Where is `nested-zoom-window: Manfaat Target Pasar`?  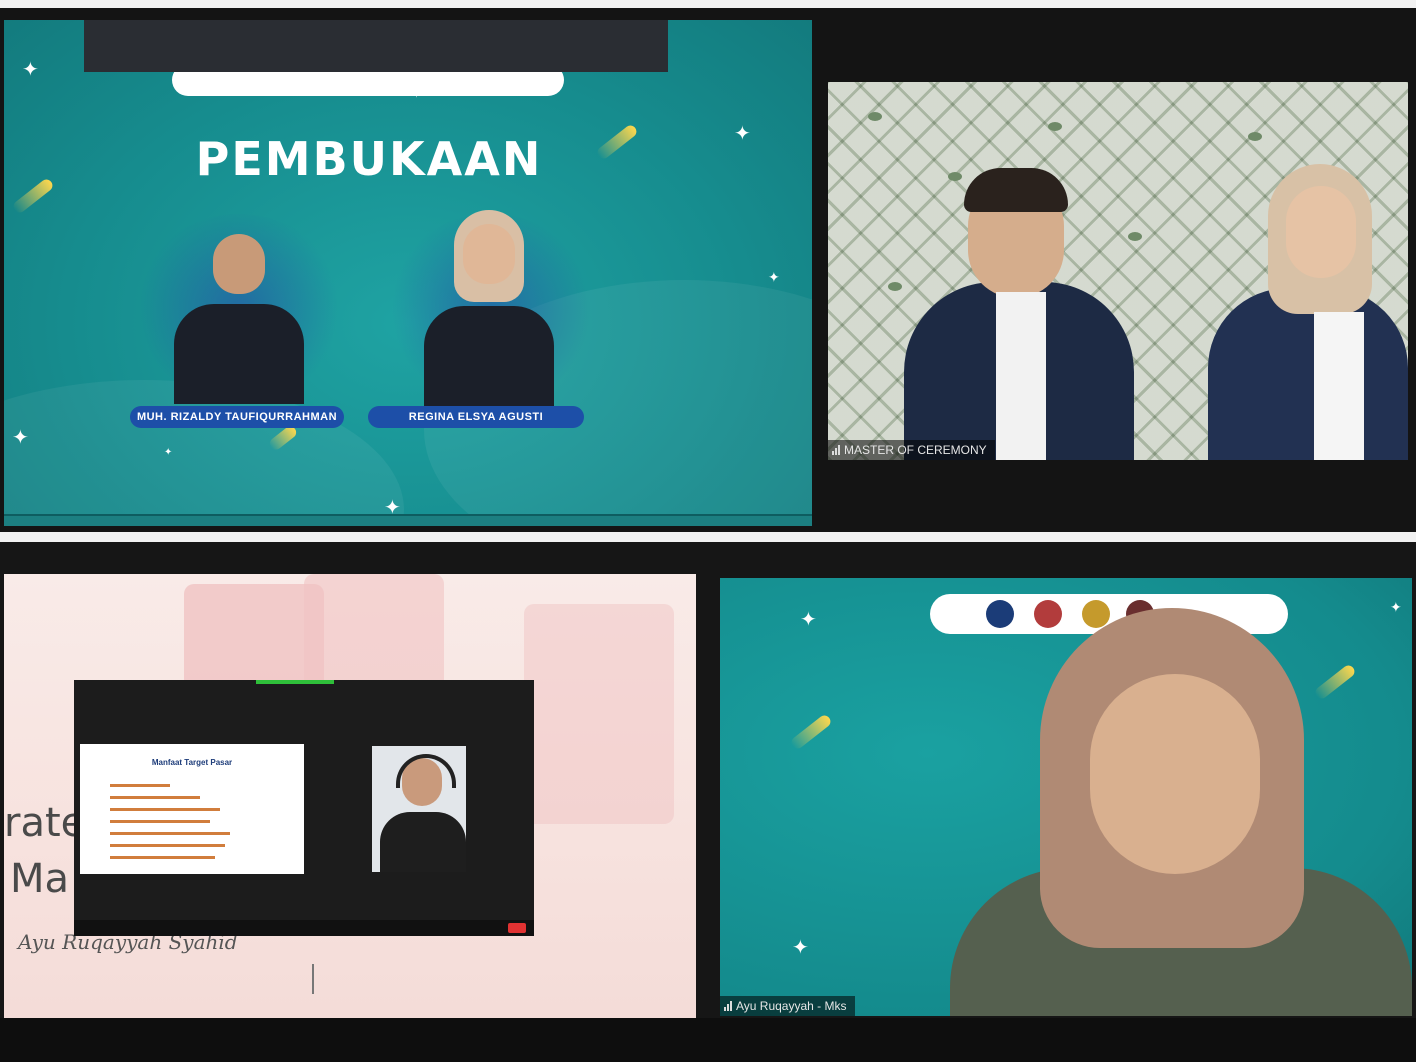
nested-zoom-window: Manfaat Target Pasar is located at coordinates (304, 808).